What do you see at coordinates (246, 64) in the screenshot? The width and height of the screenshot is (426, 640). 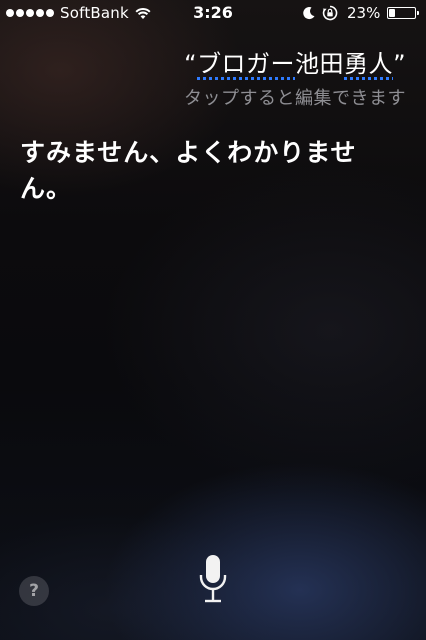 I see `query-word-blogger: ブロガー` at bounding box center [246, 64].